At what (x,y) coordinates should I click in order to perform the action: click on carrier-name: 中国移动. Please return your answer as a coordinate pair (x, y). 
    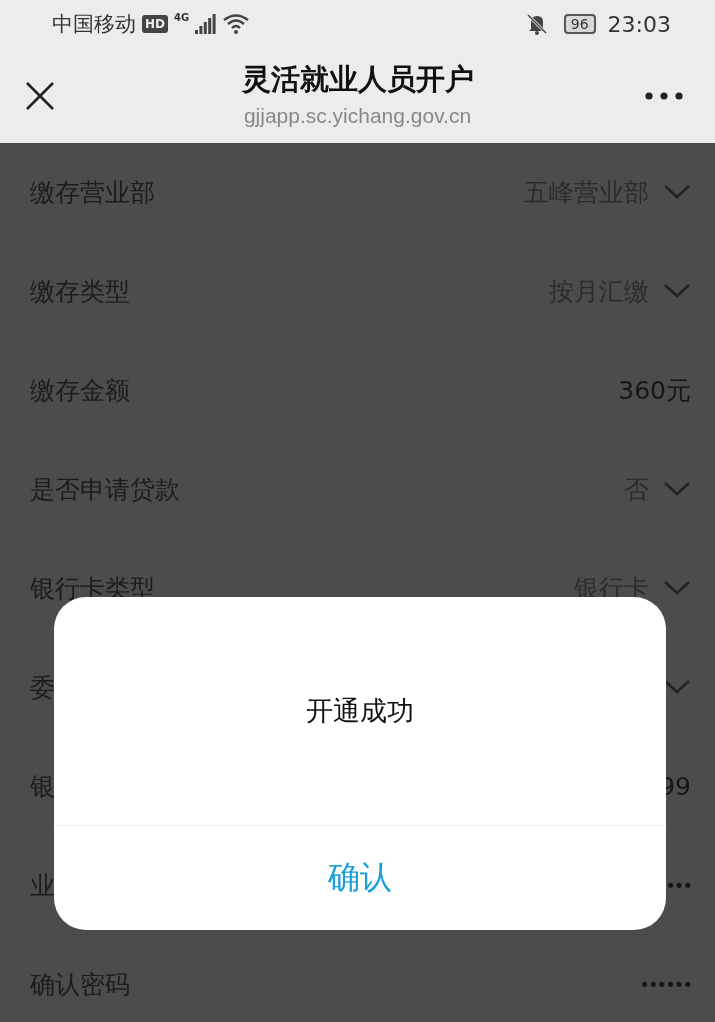
    Looking at the image, I should click on (94, 24).